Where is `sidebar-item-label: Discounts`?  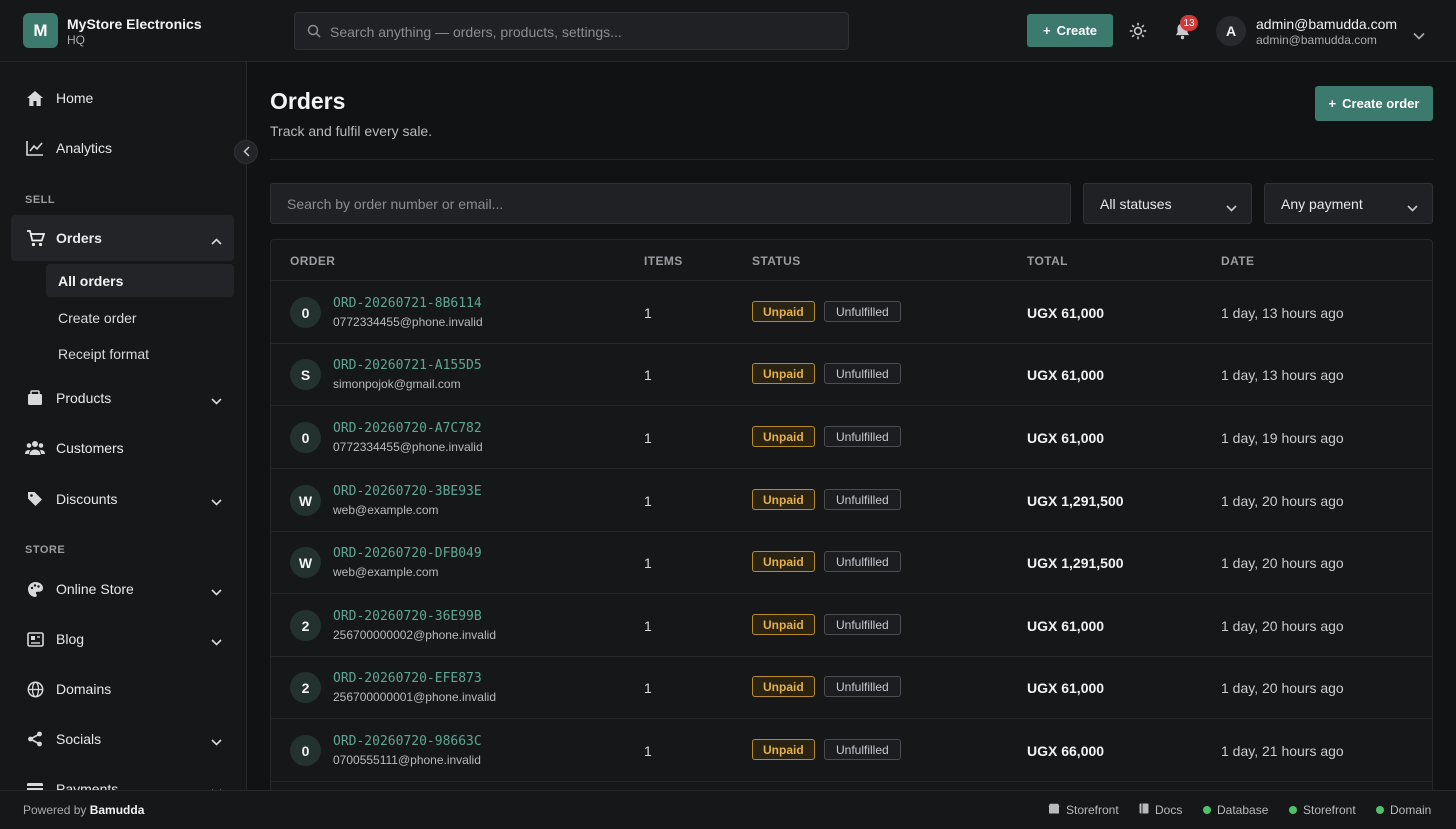 sidebar-item-label: Discounts is located at coordinates (87, 499).